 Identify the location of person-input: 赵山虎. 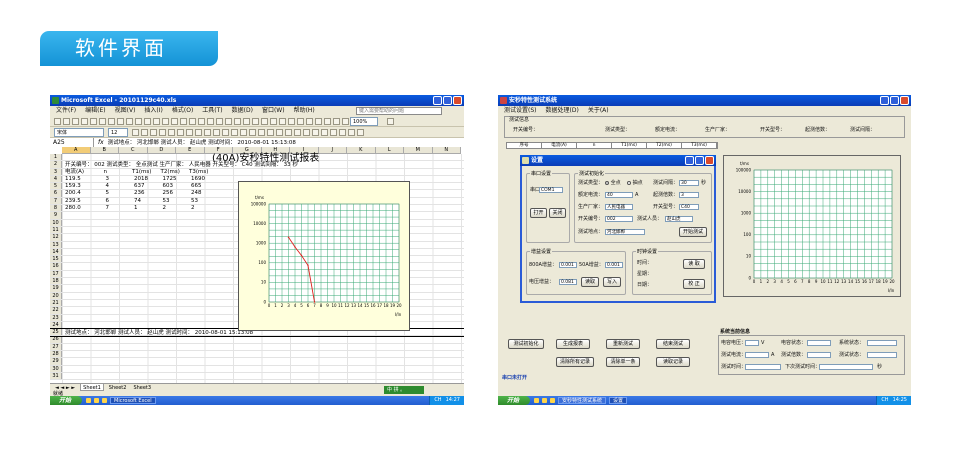
(679, 219).